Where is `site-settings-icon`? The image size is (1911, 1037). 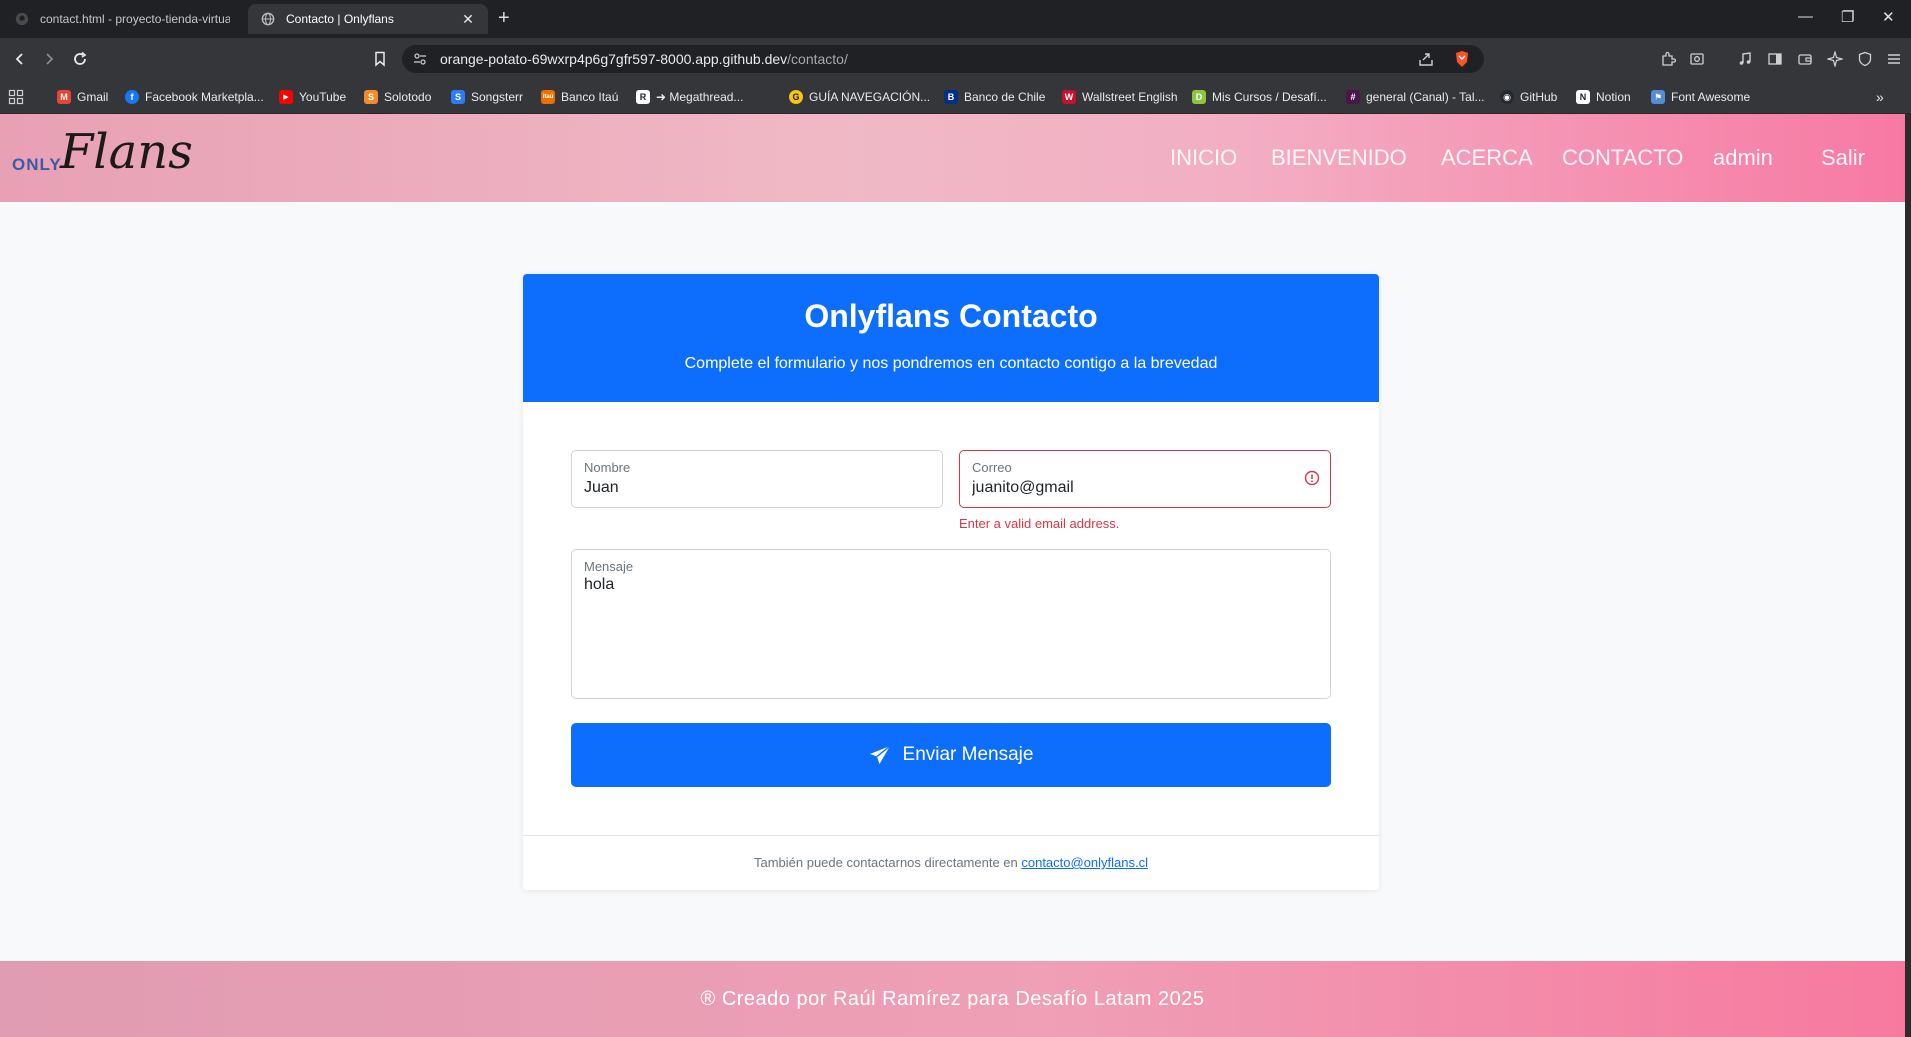
site-settings-icon is located at coordinates (420, 59).